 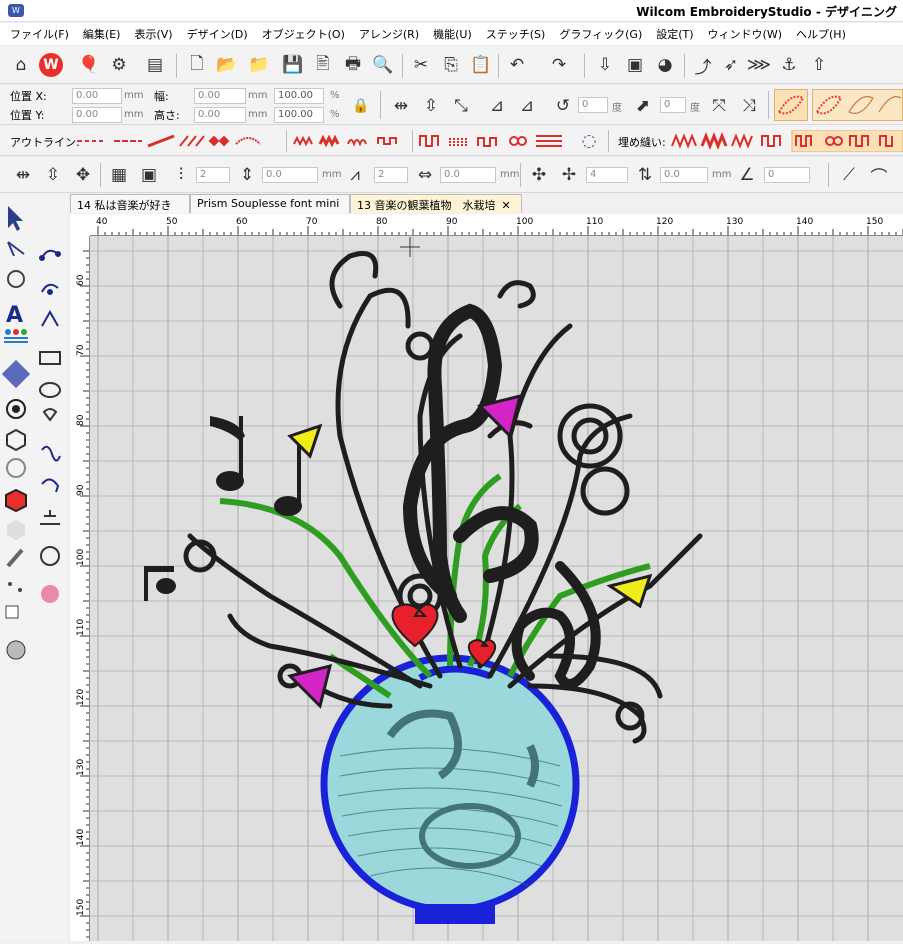 I want to click on pos-y-field: 0.00, so click(x=97, y=115).